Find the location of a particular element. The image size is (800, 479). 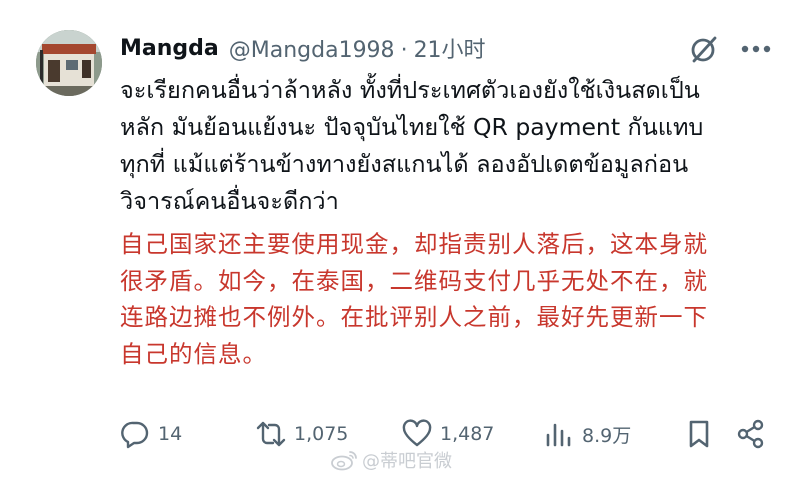

post-header: Mangda @Mangda1998 · 21小时 is located at coordinates (306, 48).